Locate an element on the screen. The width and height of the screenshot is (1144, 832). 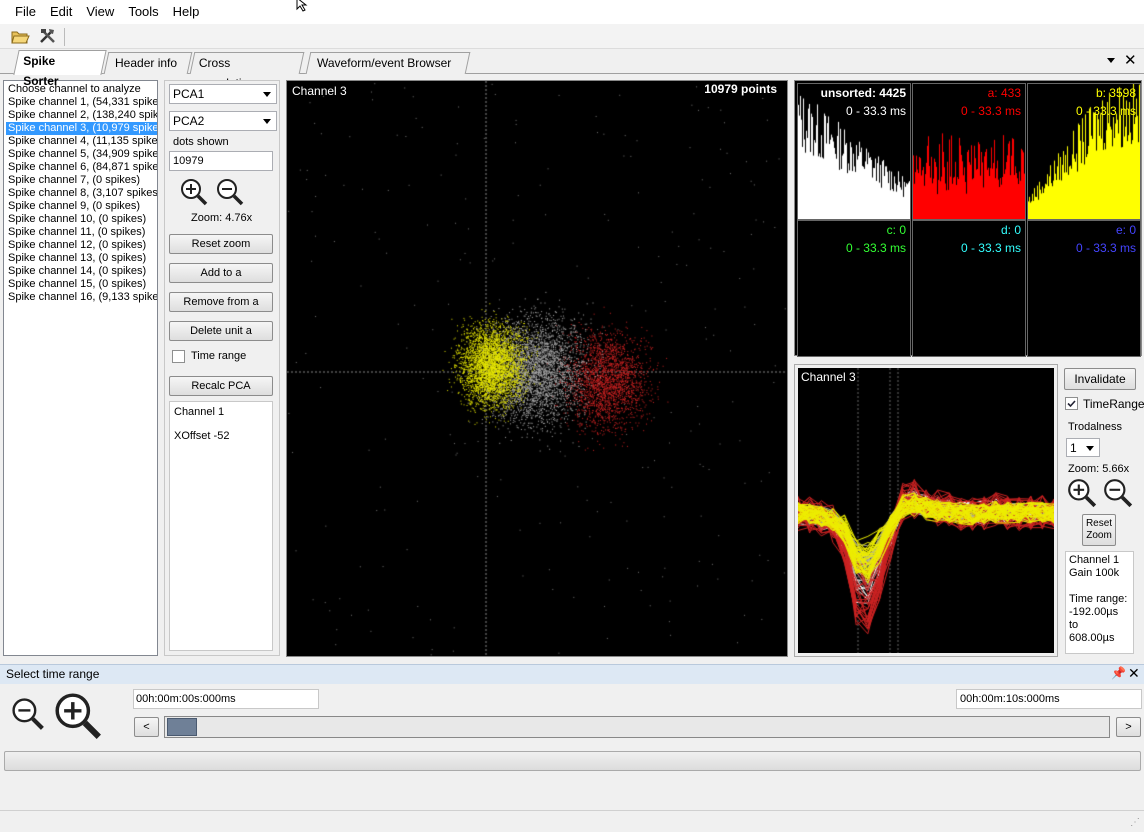
channel-list-item: Spike channel 2, (138,240 spikes) is located at coordinates (81, 115).